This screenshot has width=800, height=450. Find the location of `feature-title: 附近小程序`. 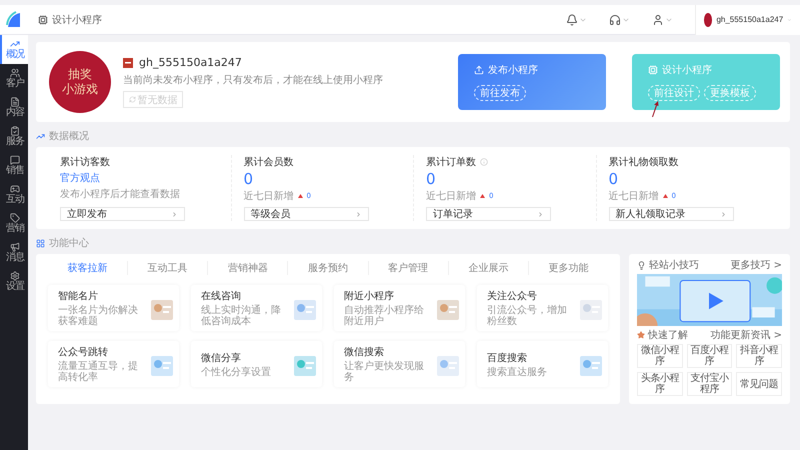

feature-title: 附近小程序 is located at coordinates (369, 296).